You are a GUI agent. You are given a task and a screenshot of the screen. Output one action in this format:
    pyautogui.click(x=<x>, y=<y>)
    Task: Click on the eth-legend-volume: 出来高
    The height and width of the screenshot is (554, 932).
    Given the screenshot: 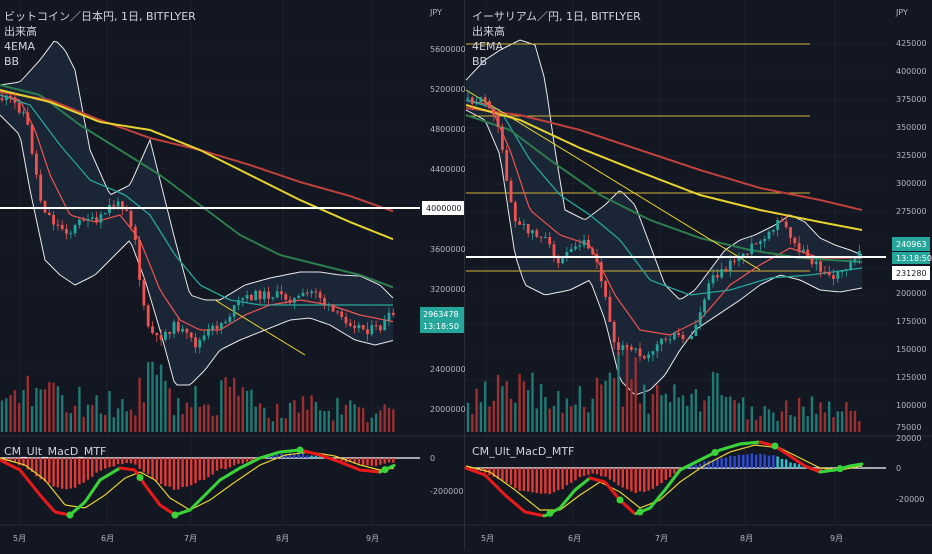 What is the action you would take?
    pyautogui.click(x=488, y=31)
    